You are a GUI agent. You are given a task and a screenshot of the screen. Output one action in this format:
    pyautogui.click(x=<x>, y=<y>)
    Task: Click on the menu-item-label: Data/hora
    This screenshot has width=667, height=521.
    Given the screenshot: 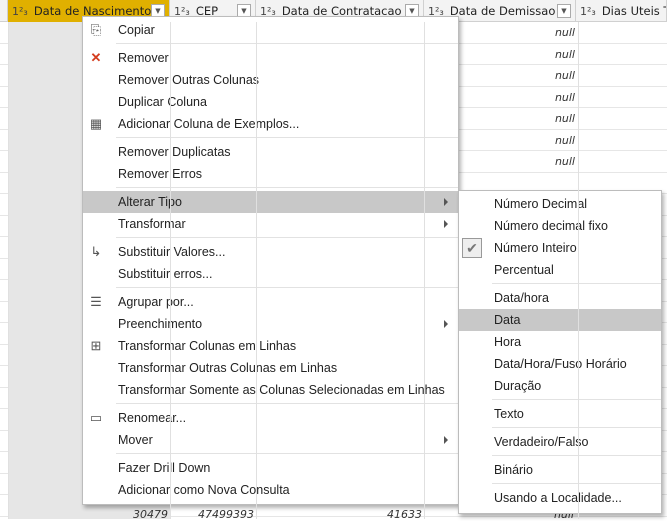 What is the action you would take?
    pyautogui.click(x=521, y=298)
    